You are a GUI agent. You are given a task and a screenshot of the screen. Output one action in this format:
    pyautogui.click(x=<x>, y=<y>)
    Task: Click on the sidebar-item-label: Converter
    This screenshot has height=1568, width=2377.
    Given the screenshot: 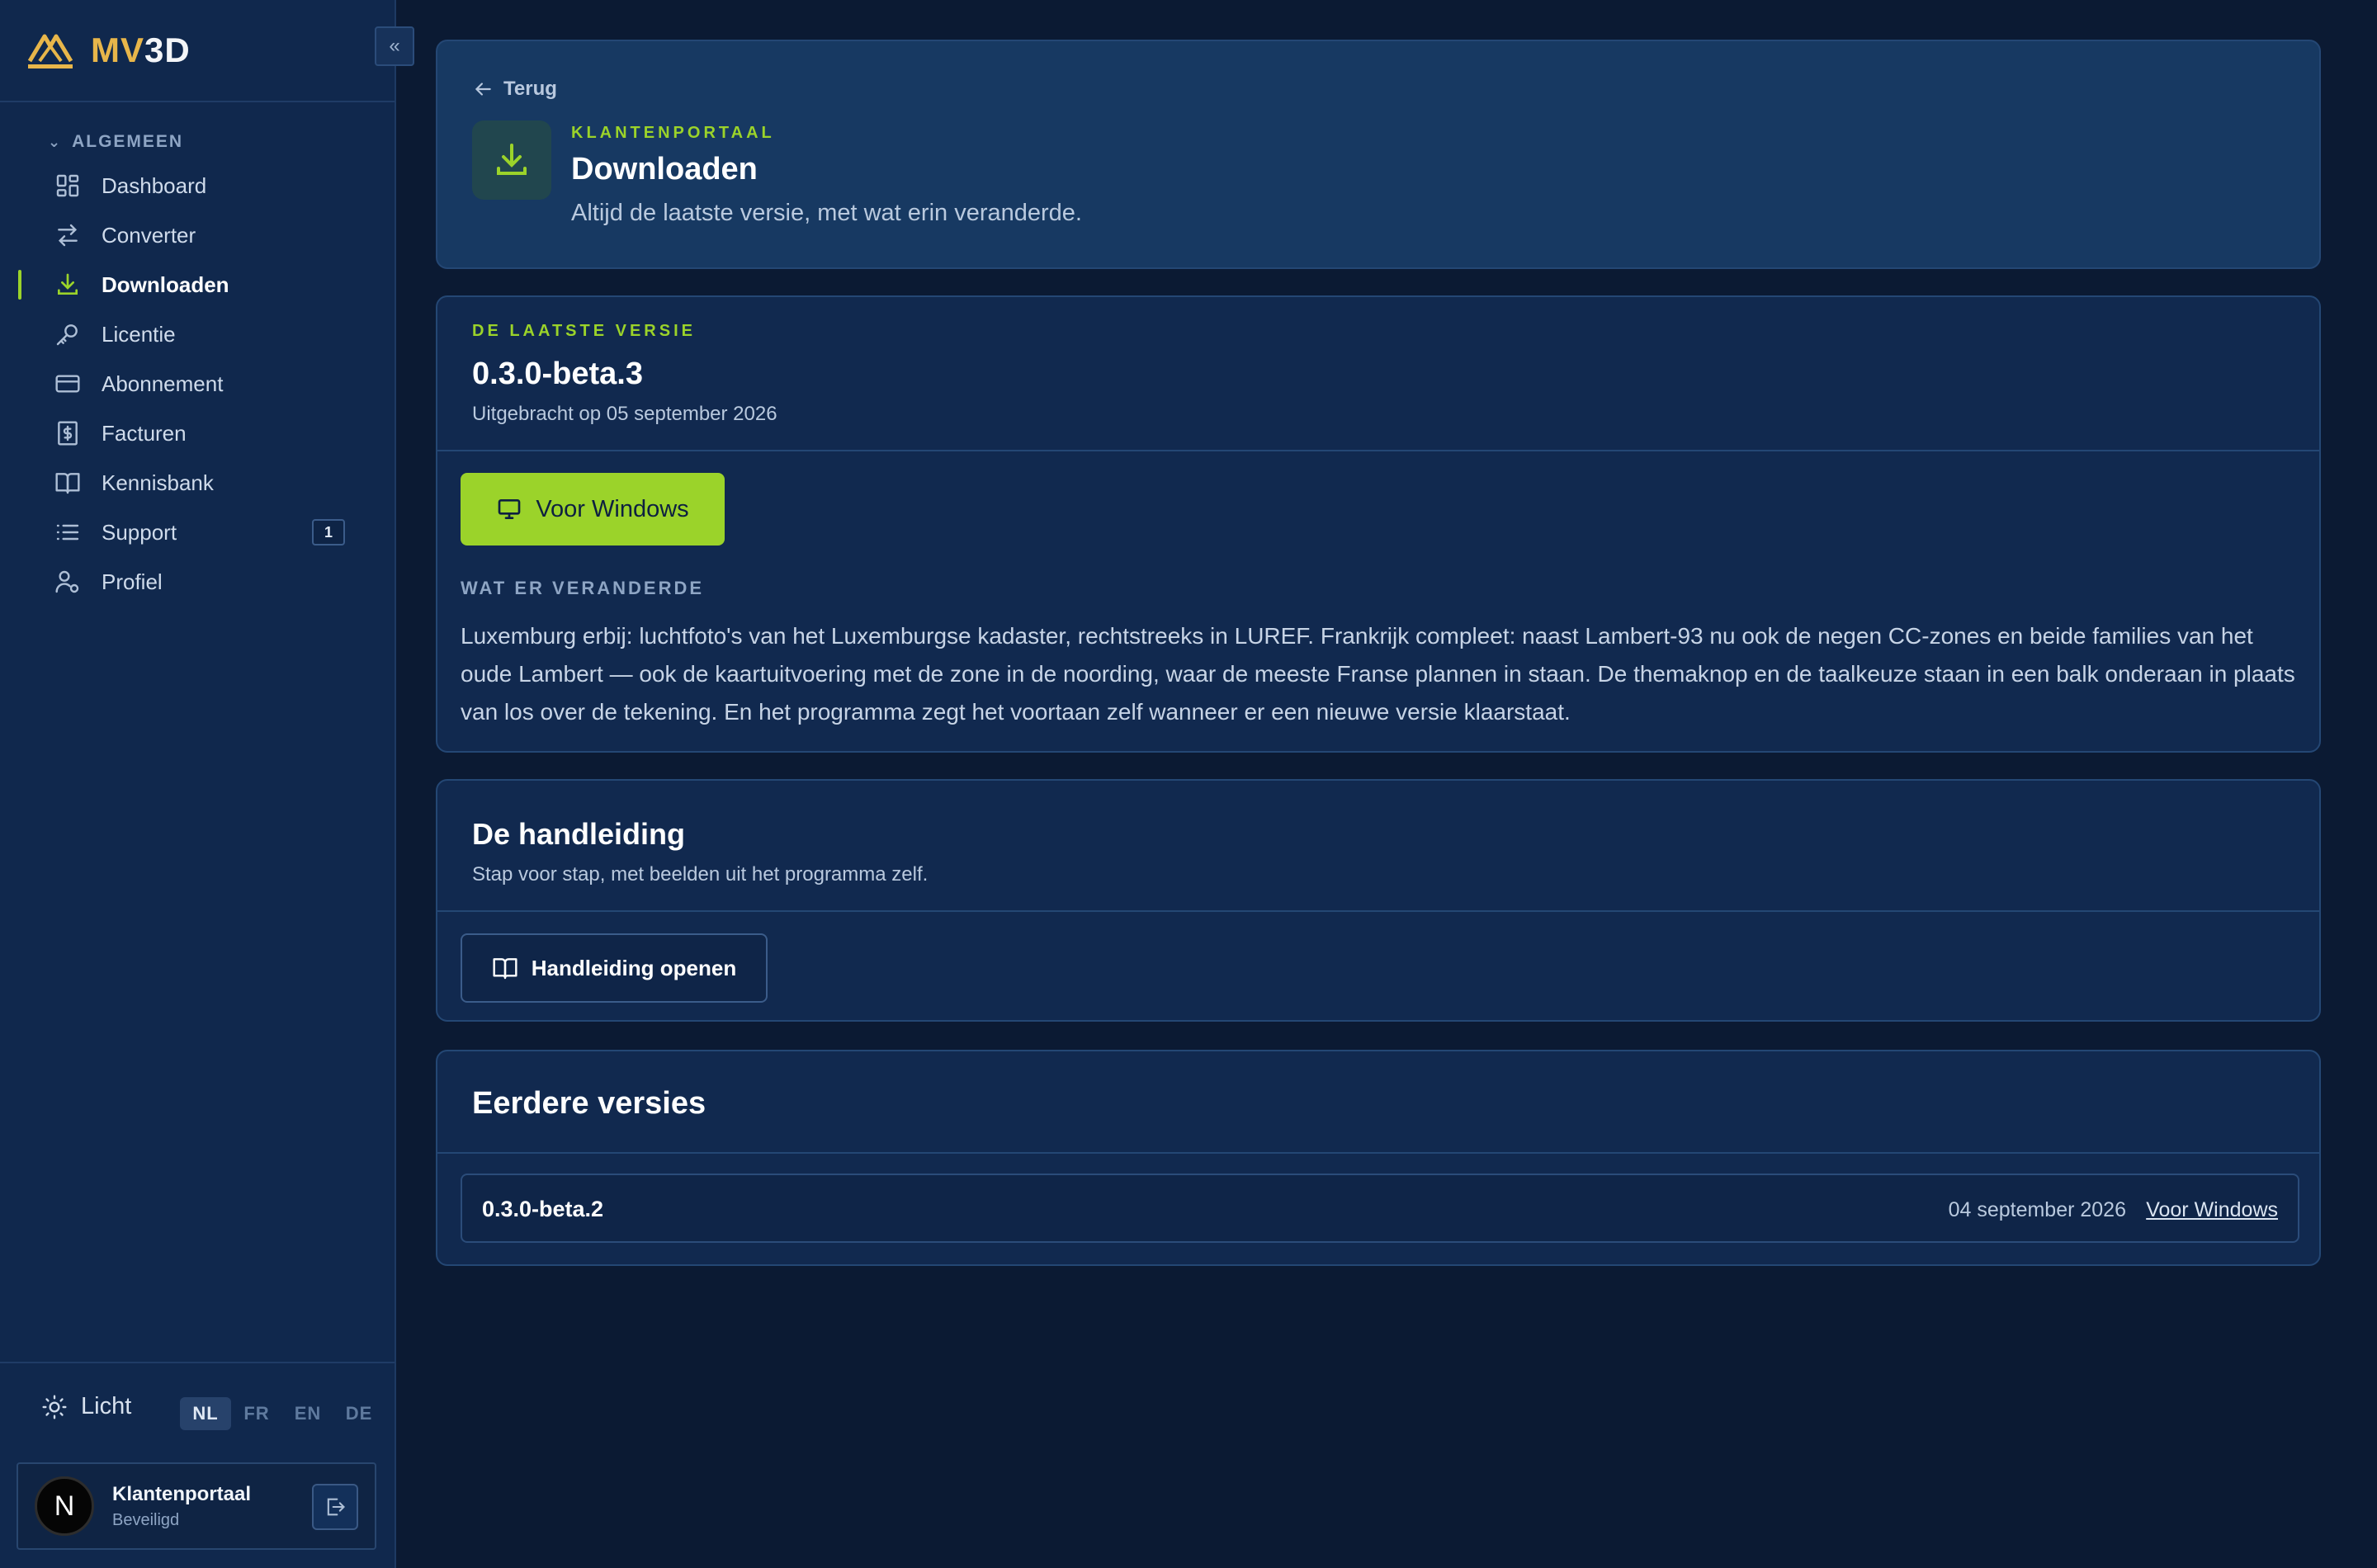 What is the action you would take?
    pyautogui.click(x=149, y=235)
    